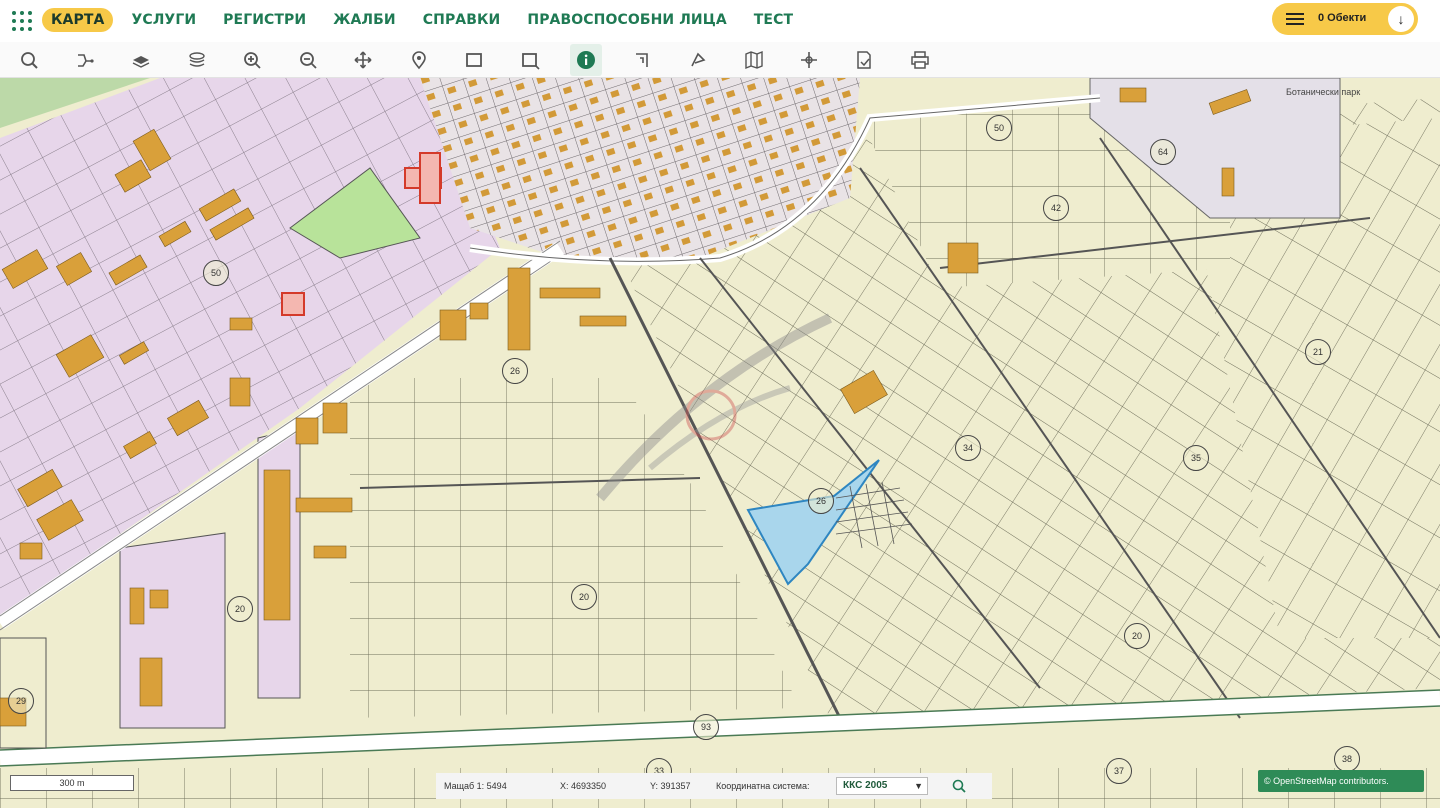  Describe the element at coordinates (78, 20) in the screenshot. I see `nav-item-1: КАРТА` at that location.